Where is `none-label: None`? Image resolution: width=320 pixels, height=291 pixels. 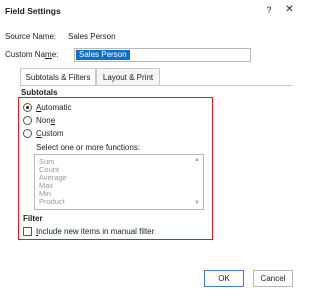
none-label: None is located at coordinates (45, 120).